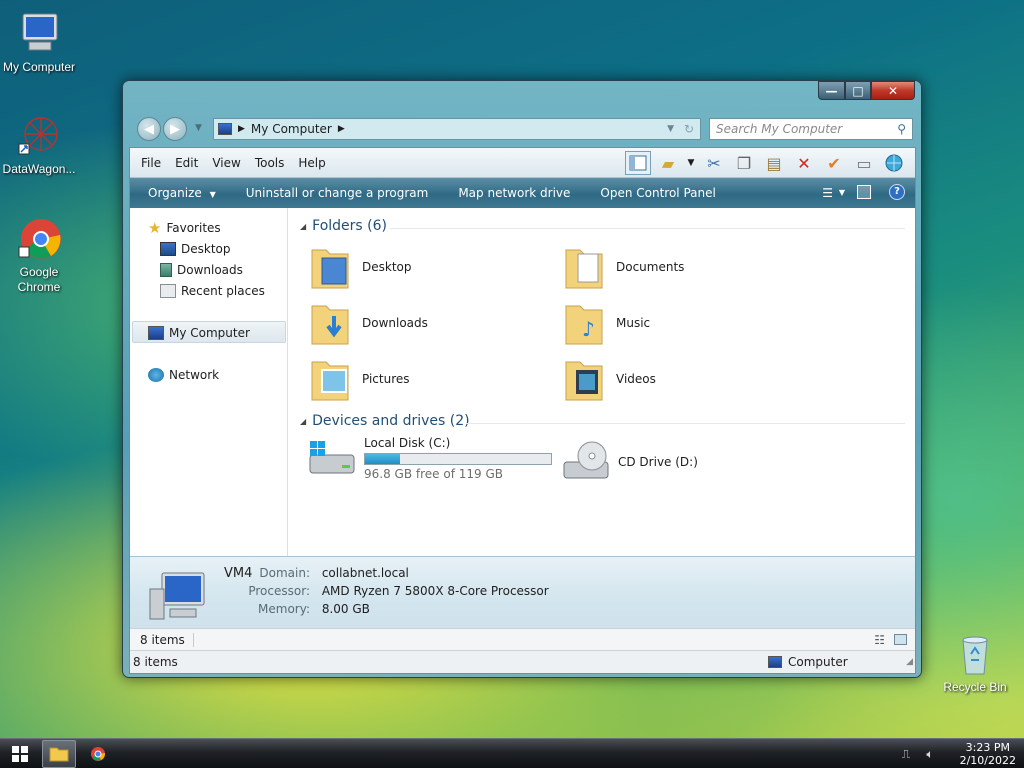 The width and height of the screenshot is (1024, 768). What do you see at coordinates (383, 459) in the screenshot?
I see `drive-usage-fill` at bounding box center [383, 459].